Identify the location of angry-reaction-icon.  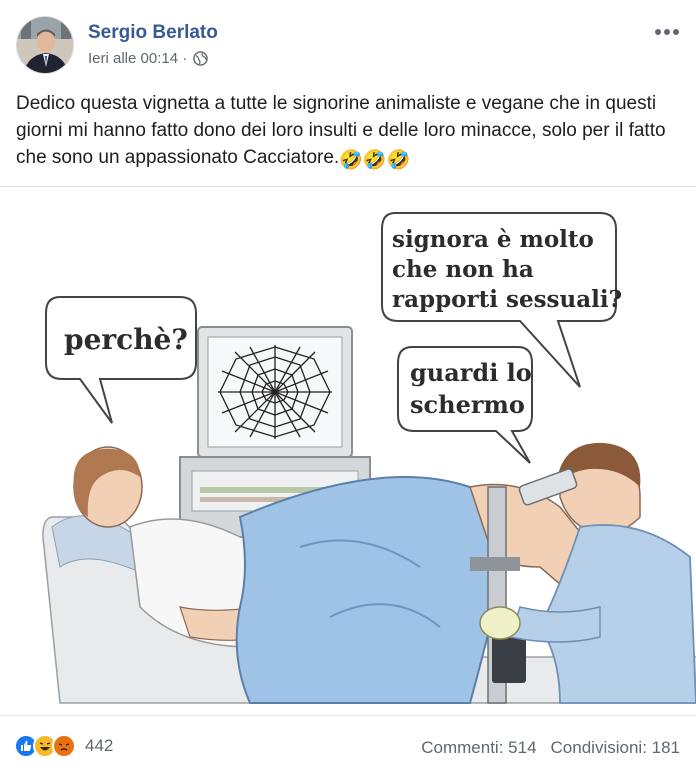
(64, 746).